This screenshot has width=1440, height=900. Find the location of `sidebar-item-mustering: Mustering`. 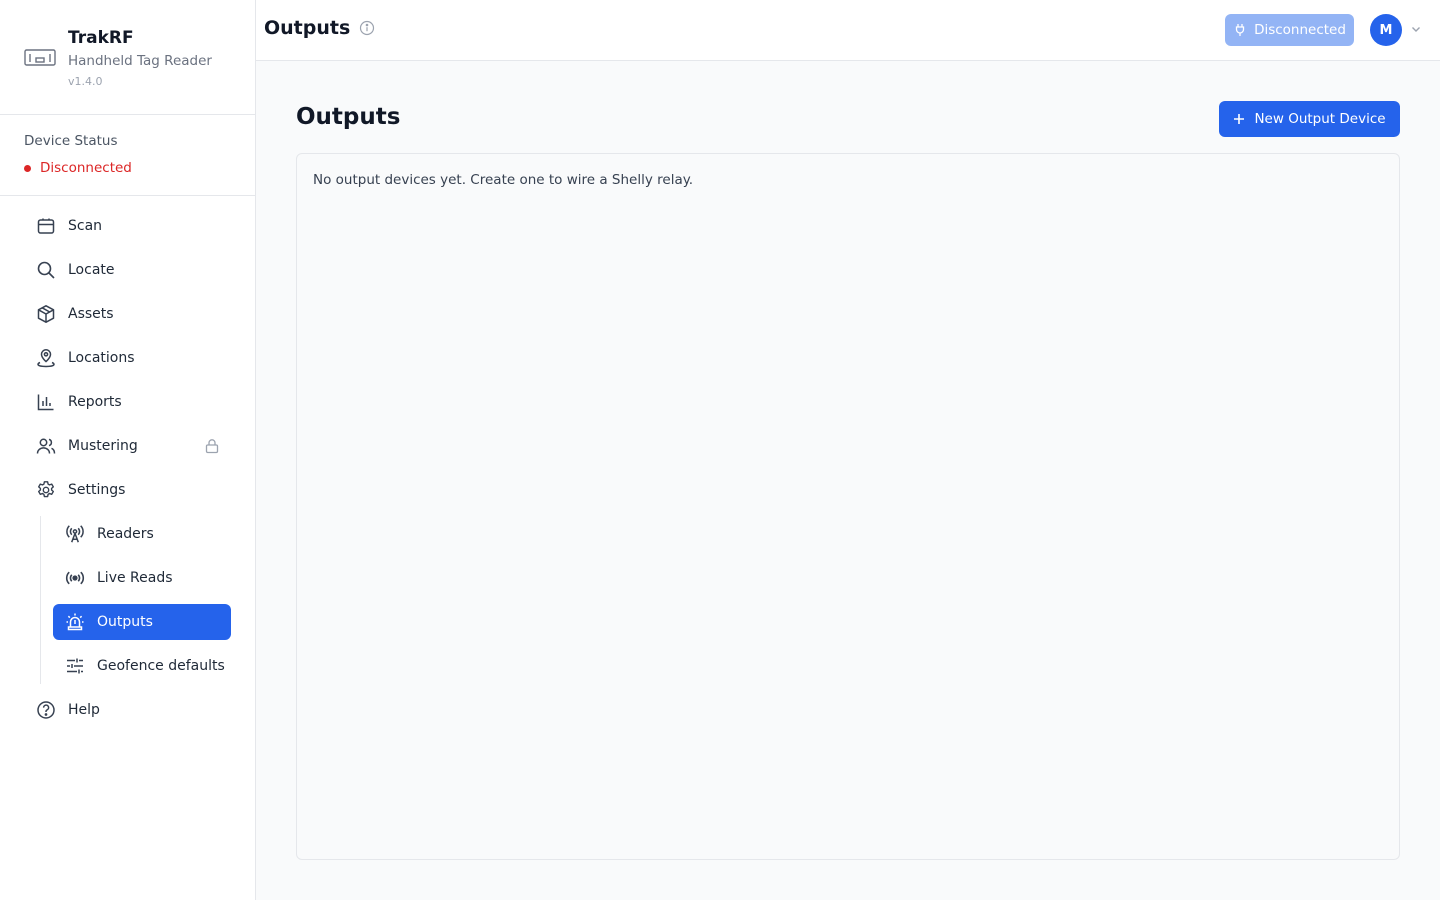

sidebar-item-mustering: Mustering is located at coordinates (127, 446).